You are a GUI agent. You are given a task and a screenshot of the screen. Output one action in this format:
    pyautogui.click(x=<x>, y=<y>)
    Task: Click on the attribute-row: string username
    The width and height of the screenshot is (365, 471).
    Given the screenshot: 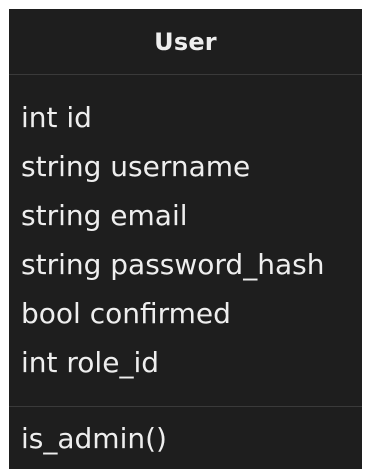 What is the action you would take?
    pyautogui.click(x=136, y=166)
    